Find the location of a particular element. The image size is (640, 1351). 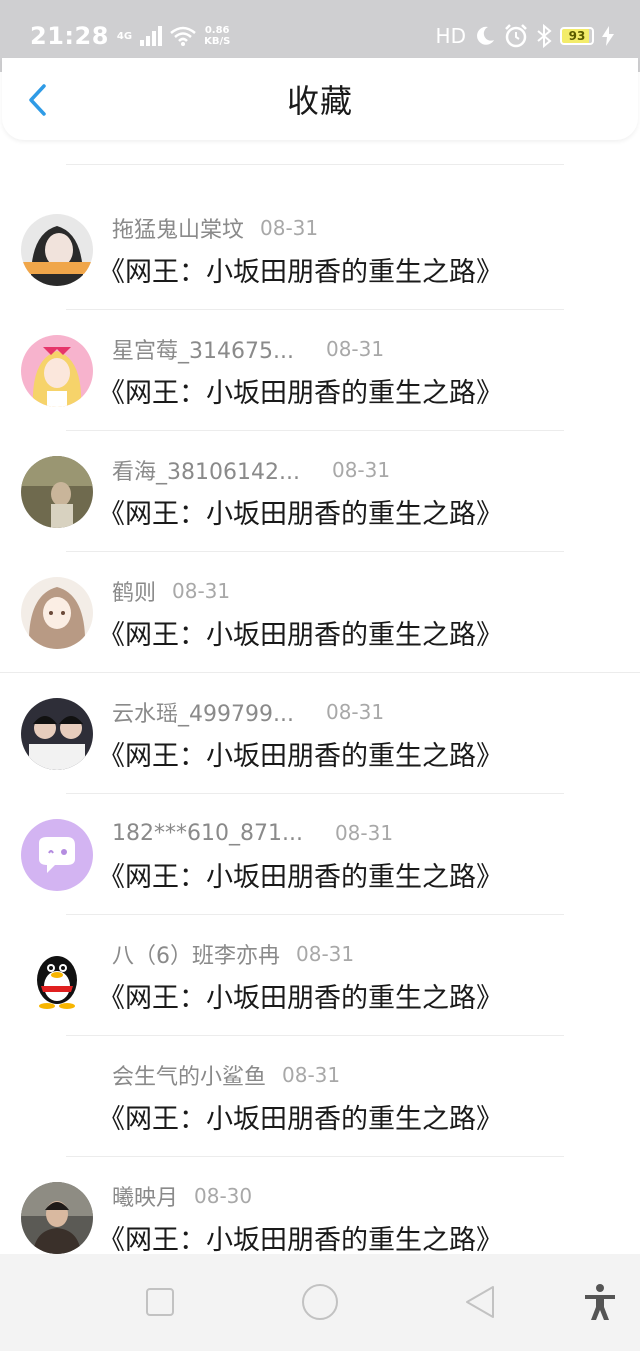

avatar-qq-penguin-icon is located at coordinates (57, 976).